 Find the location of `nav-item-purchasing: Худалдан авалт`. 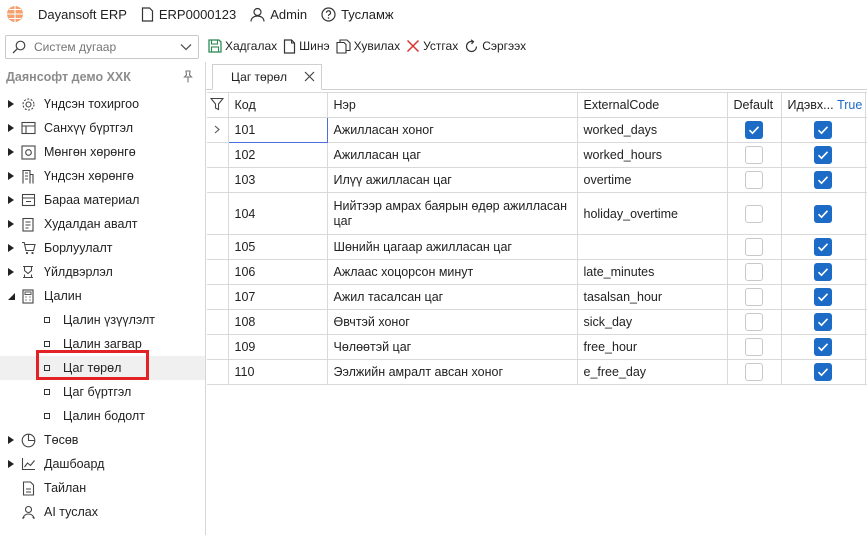

nav-item-purchasing: Худалдан авалт is located at coordinates (102, 224).